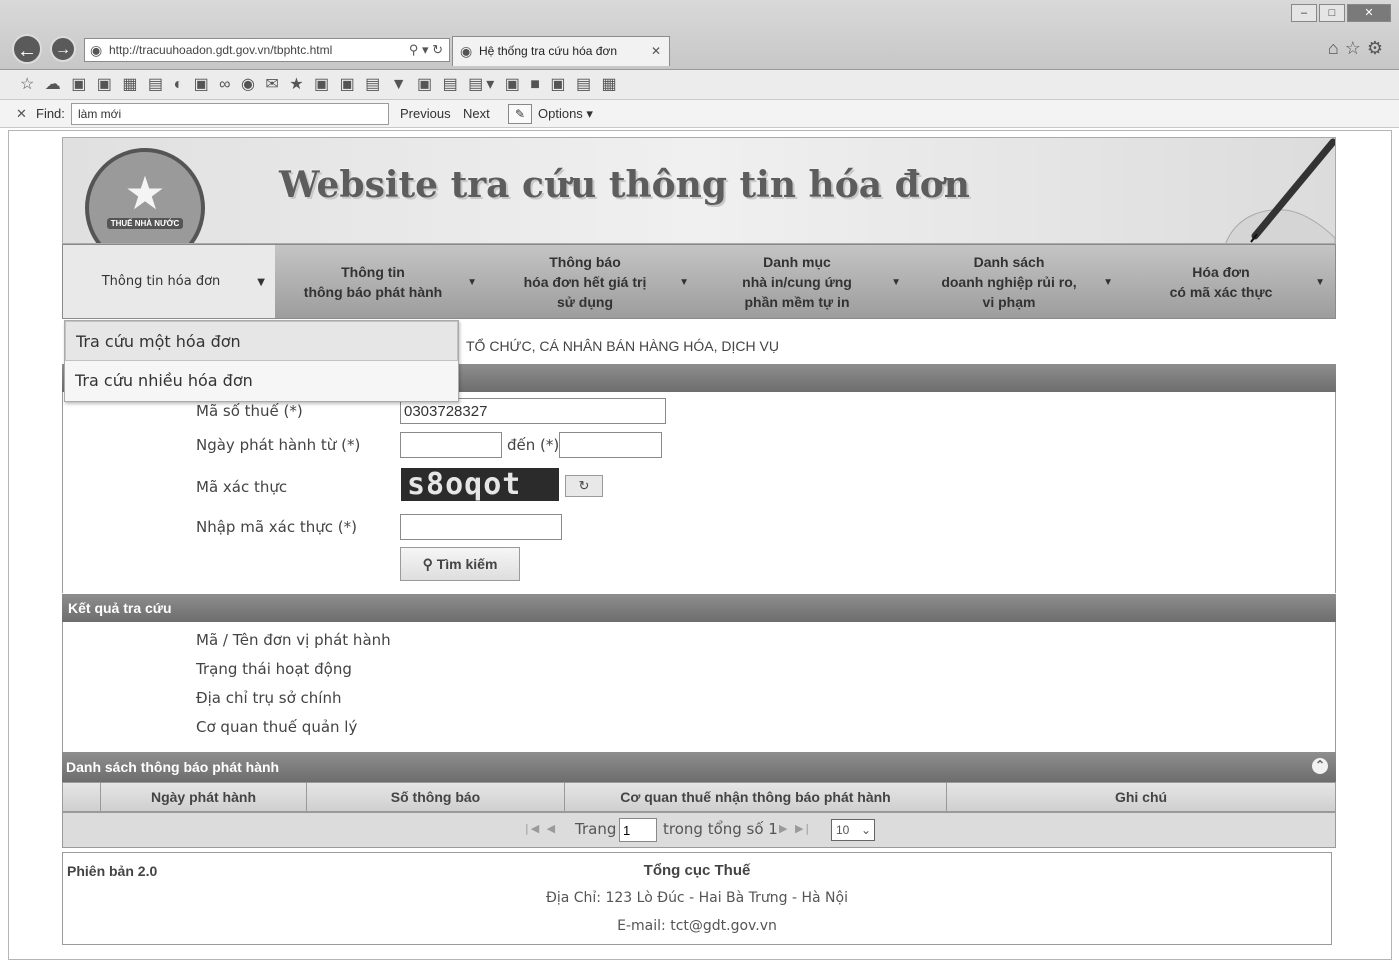  I want to click on page-size-value: 10, so click(843, 830).